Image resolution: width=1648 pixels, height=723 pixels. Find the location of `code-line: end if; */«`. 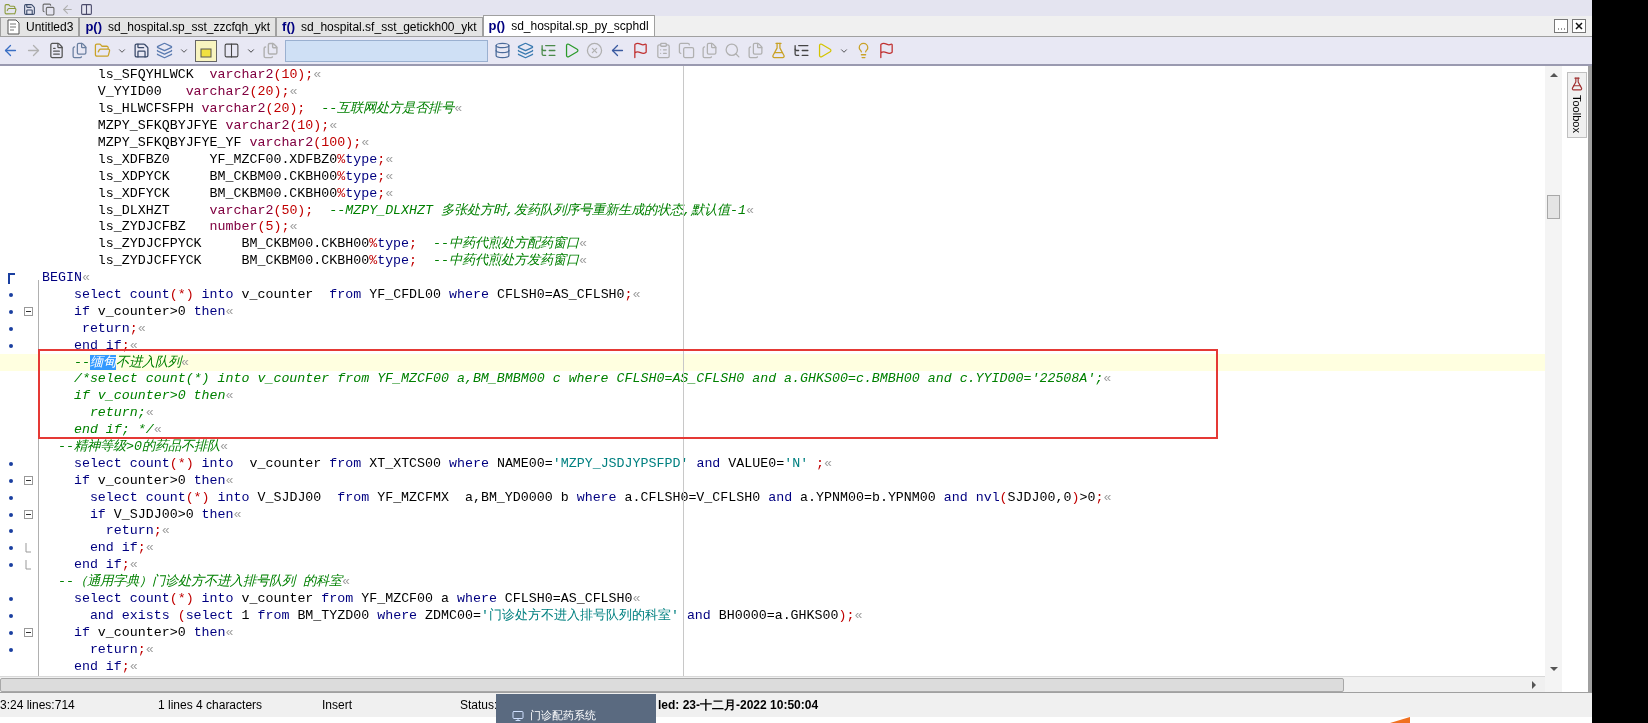

code-line: end if; */« is located at coordinates (117, 430).